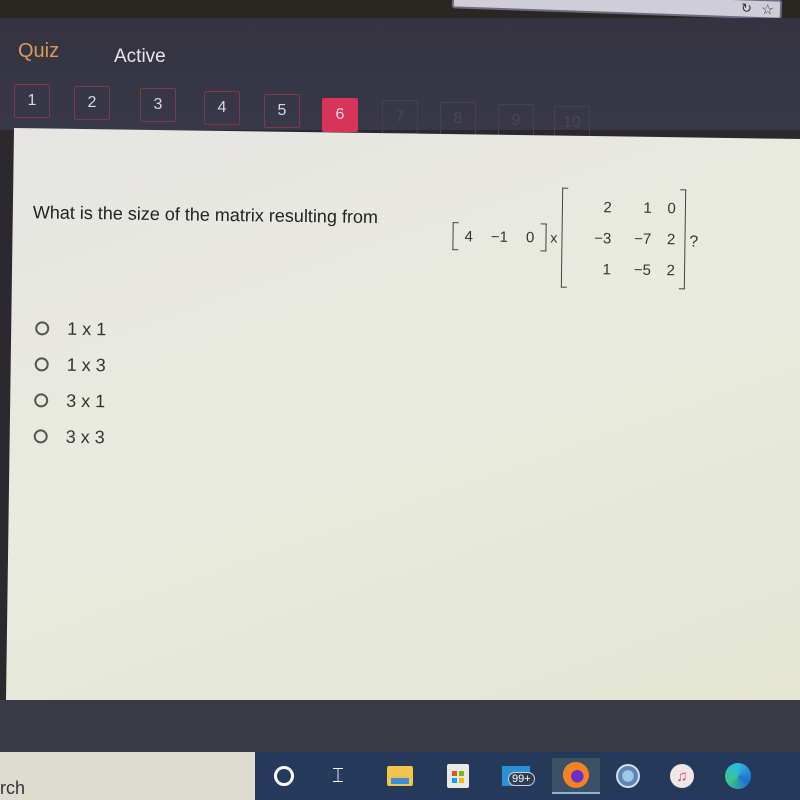  I want to click on answer-options: 1 x 1 1 x 3 3 x 1 3 x 3, so click(69, 382).